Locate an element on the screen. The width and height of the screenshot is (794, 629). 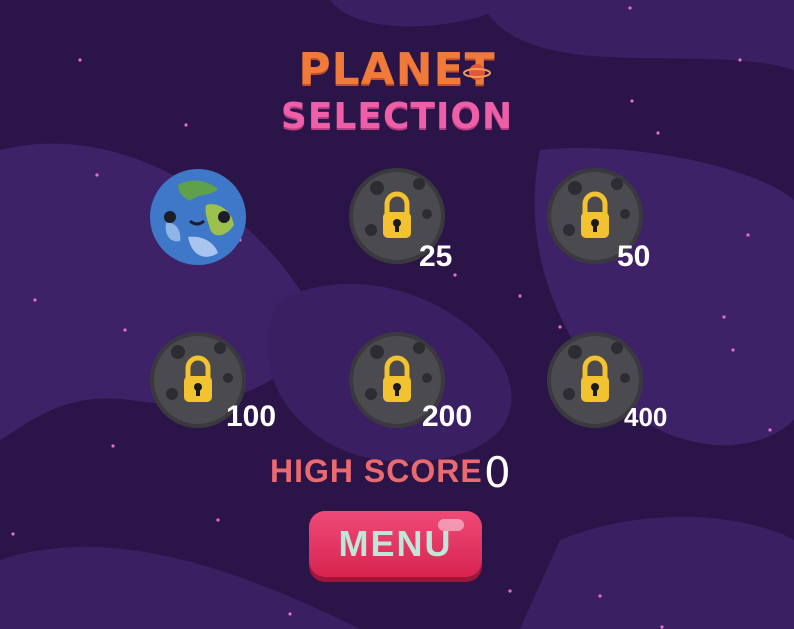
earth-icon is located at coordinates (198, 217).